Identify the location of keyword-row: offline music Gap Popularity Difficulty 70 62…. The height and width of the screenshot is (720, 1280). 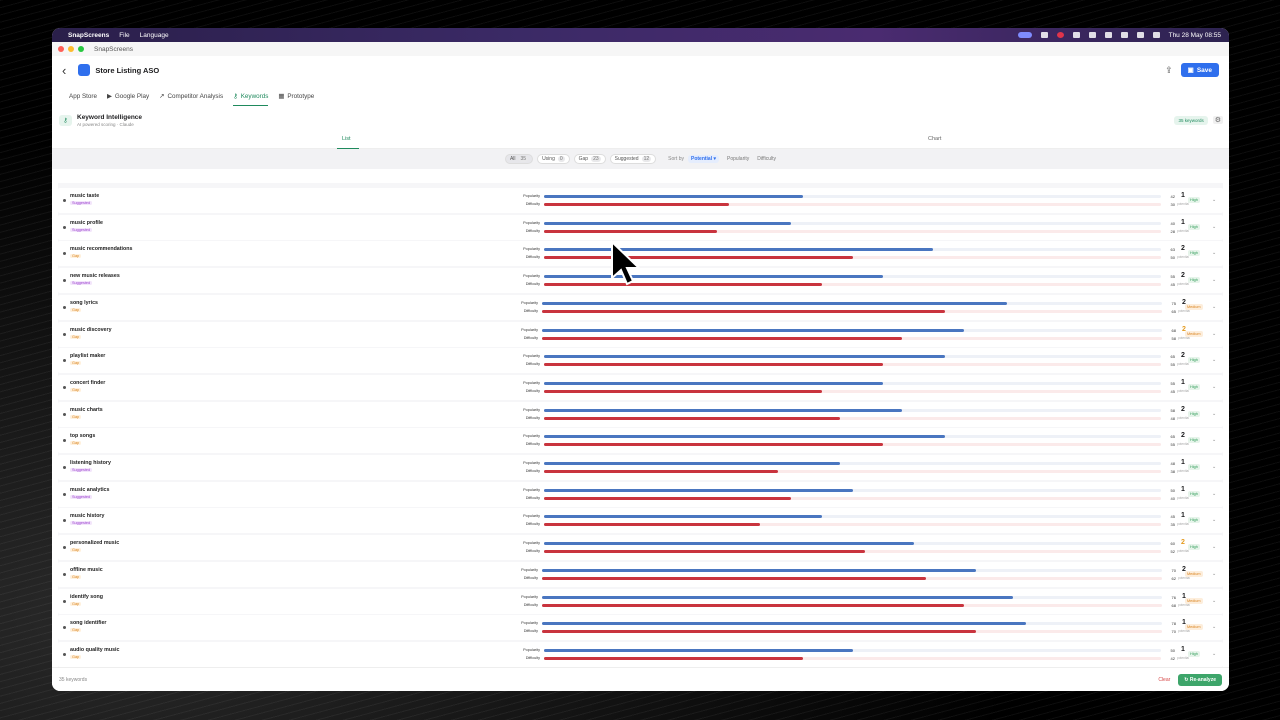
(640, 574).